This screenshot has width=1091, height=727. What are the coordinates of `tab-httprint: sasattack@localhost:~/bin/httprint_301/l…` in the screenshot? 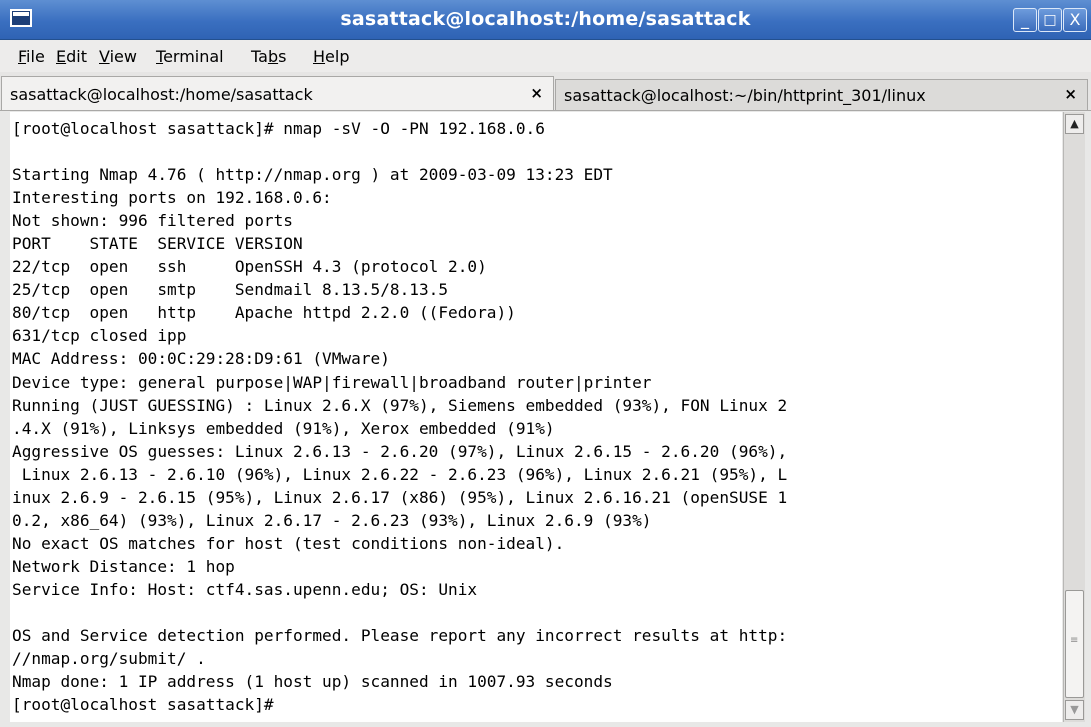 It's located at (821, 94).